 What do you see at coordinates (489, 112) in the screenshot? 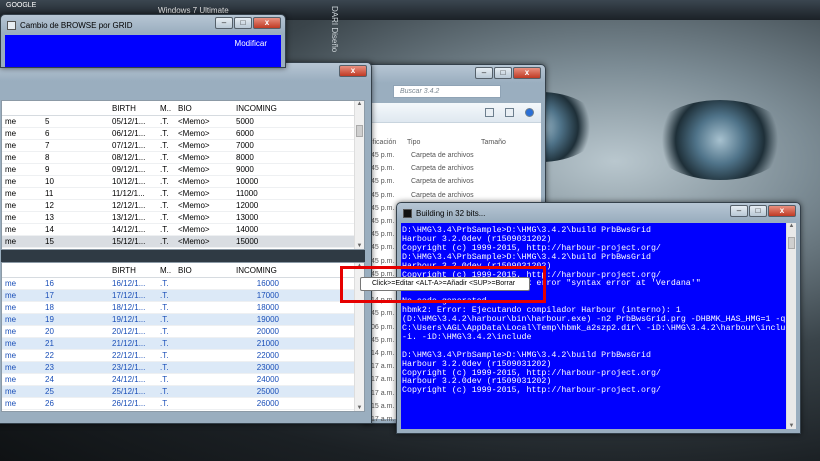
I see `view-options-icon` at bounding box center [489, 112].